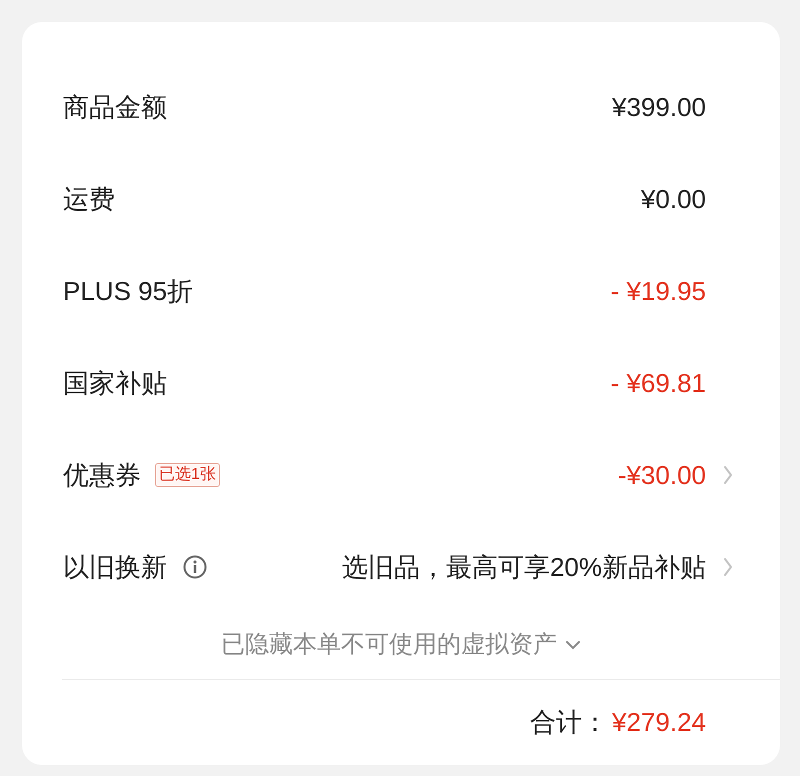 This screenshot has width=800, height=776. What do you see at coordinates (659, 107) in the screenshot?
I see `amount-value: ¥399.00` at bounding box center [659, 107].